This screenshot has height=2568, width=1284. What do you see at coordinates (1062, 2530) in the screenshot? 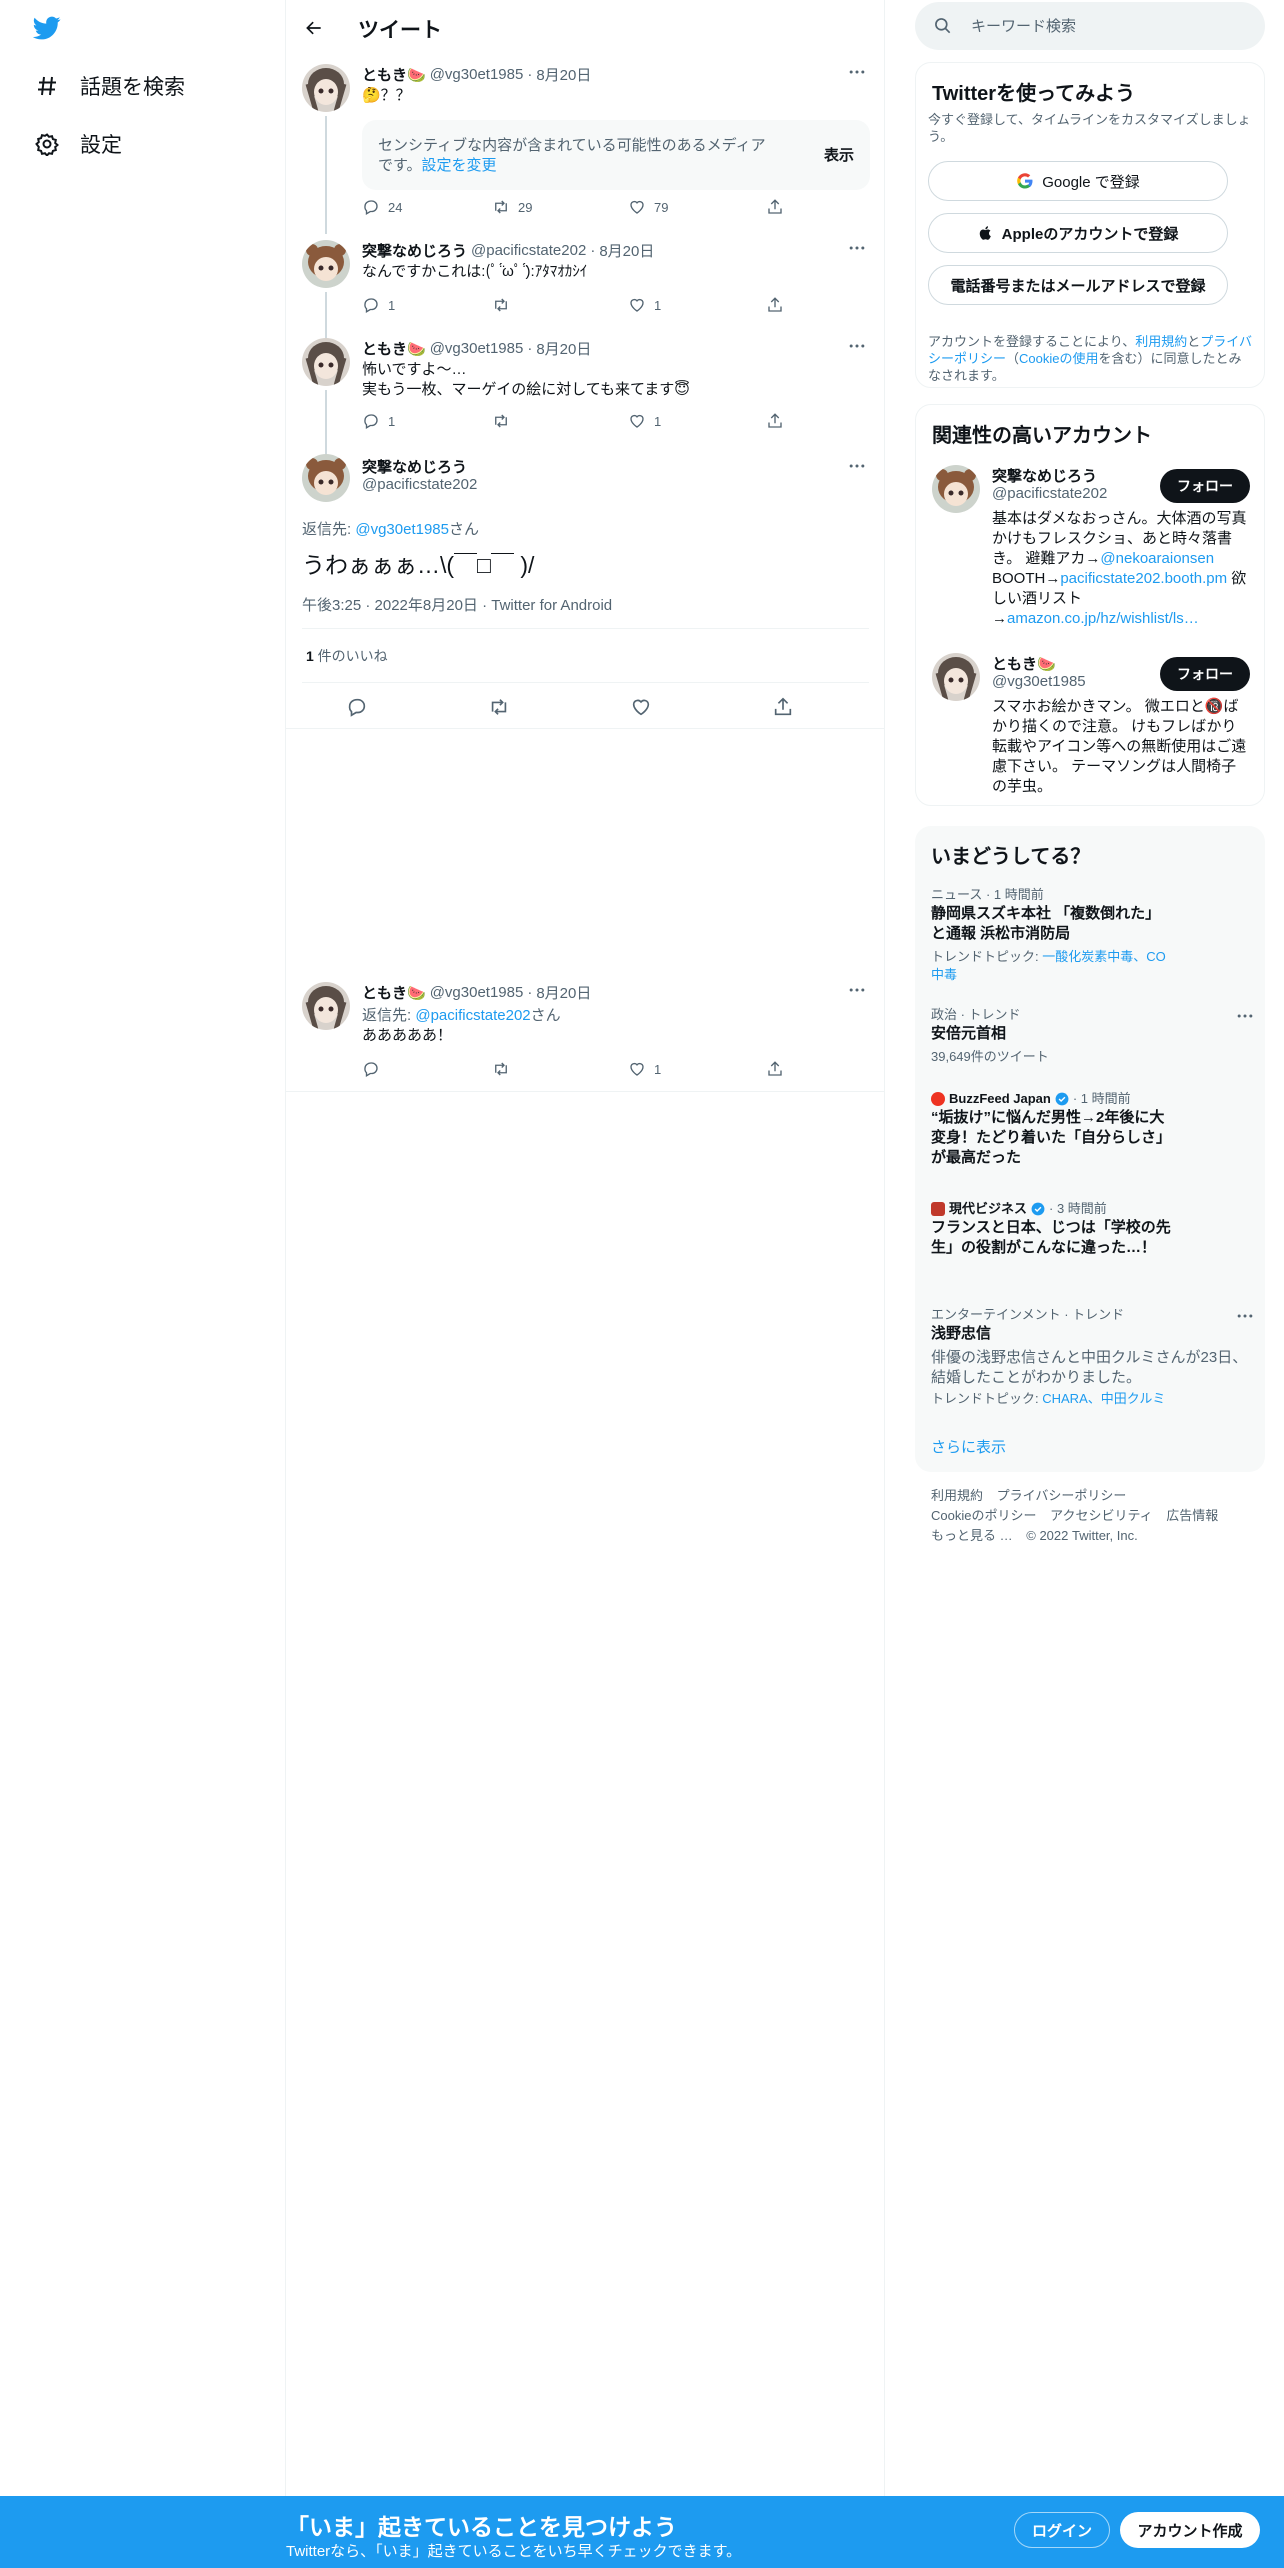
I see `login-button: ログイン` at bounding box center [1062, 2530].